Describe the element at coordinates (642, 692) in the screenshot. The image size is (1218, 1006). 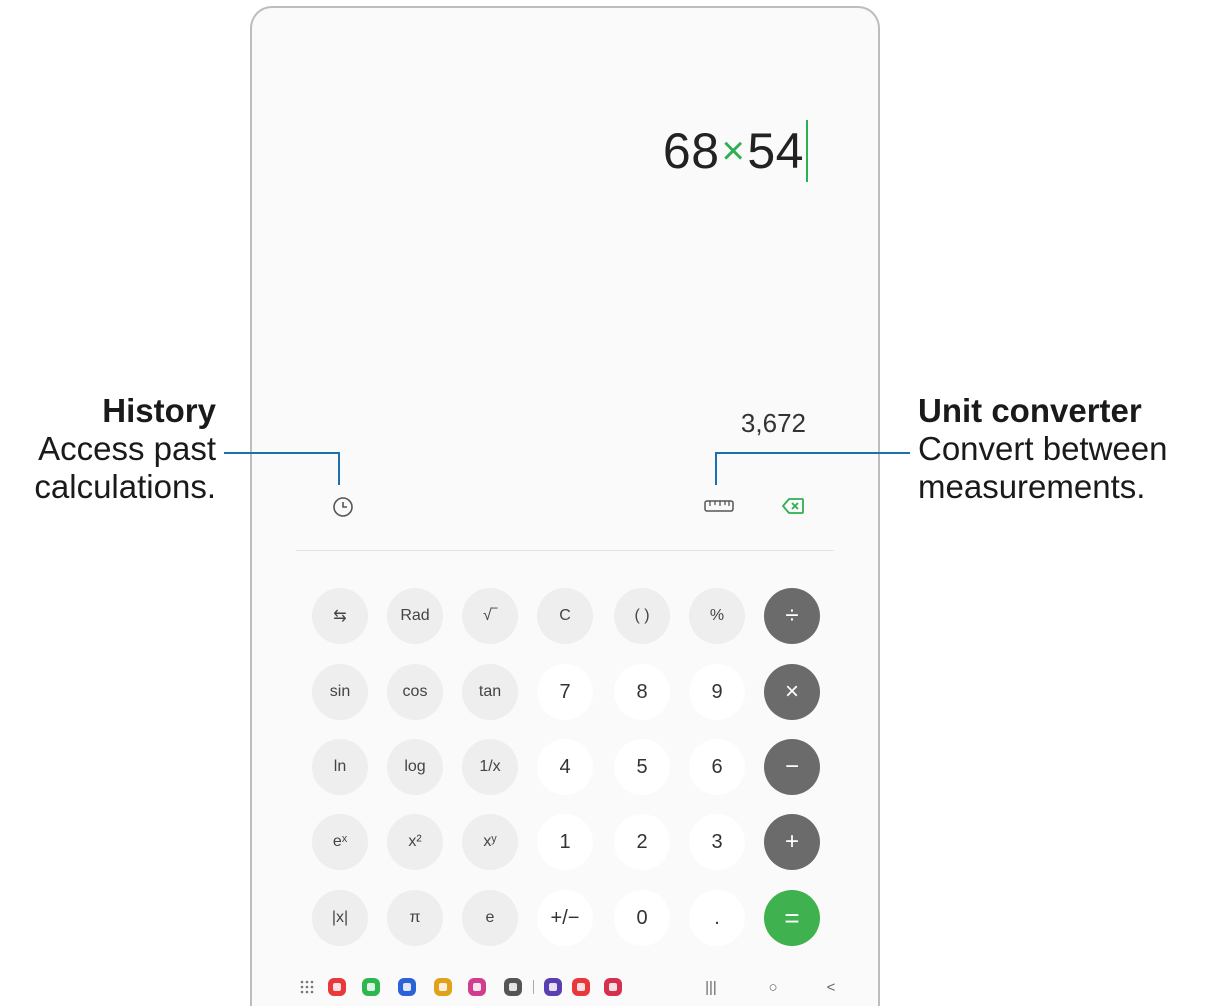
I see `digit-8-key: 8` at that location.